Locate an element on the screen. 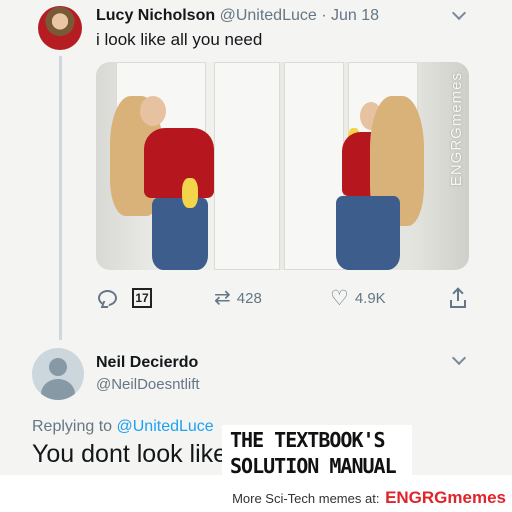 The image size is (512, 512). retweet-icon: ⇄ is located at coordinates (222, 298).